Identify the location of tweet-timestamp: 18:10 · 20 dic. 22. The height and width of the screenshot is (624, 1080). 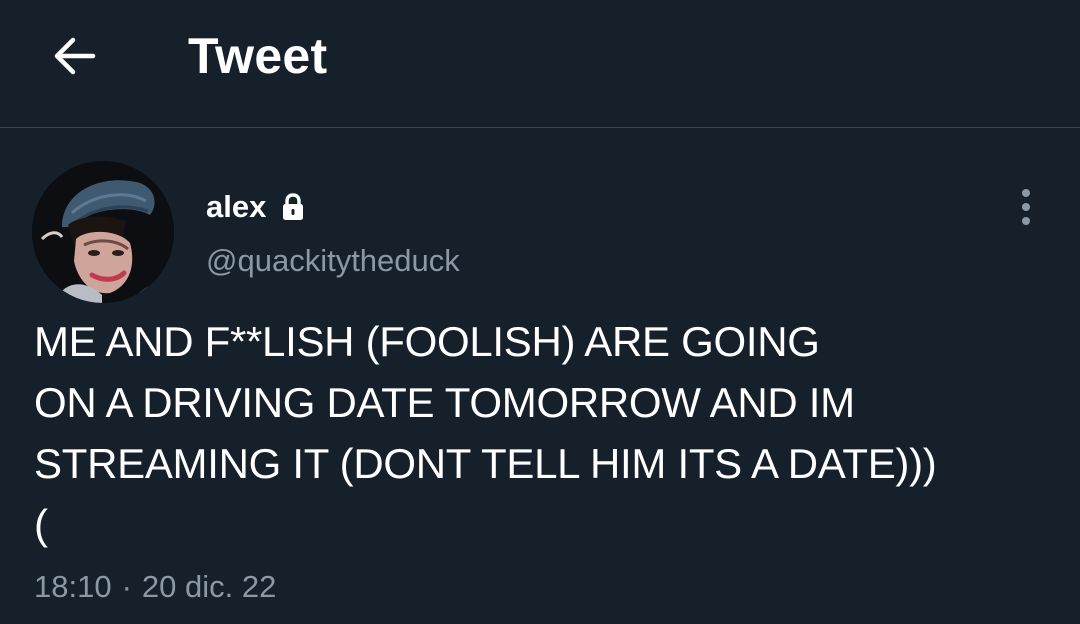
(155, 587).